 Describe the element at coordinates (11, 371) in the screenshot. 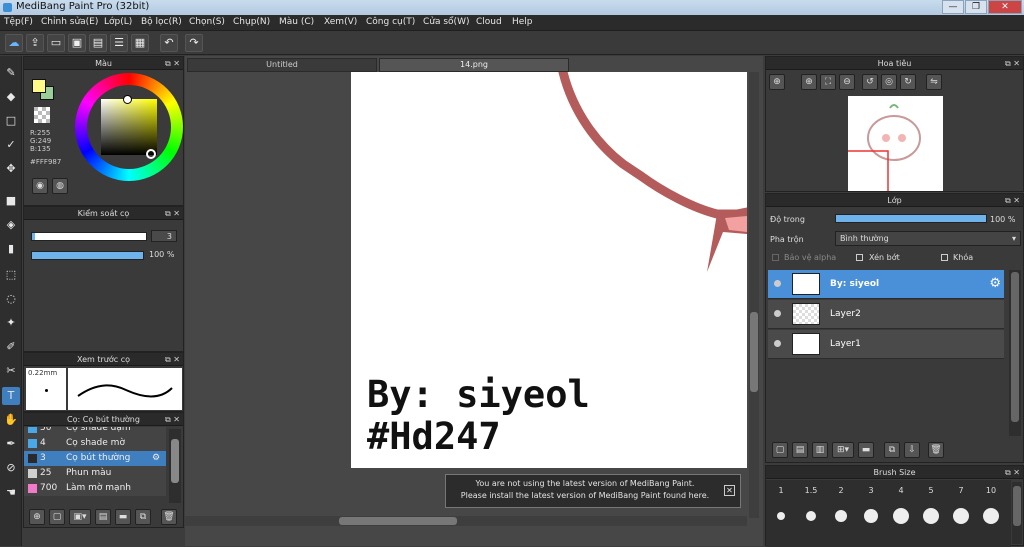

I see `select-eraser-tool-icon: ✂` at that location.